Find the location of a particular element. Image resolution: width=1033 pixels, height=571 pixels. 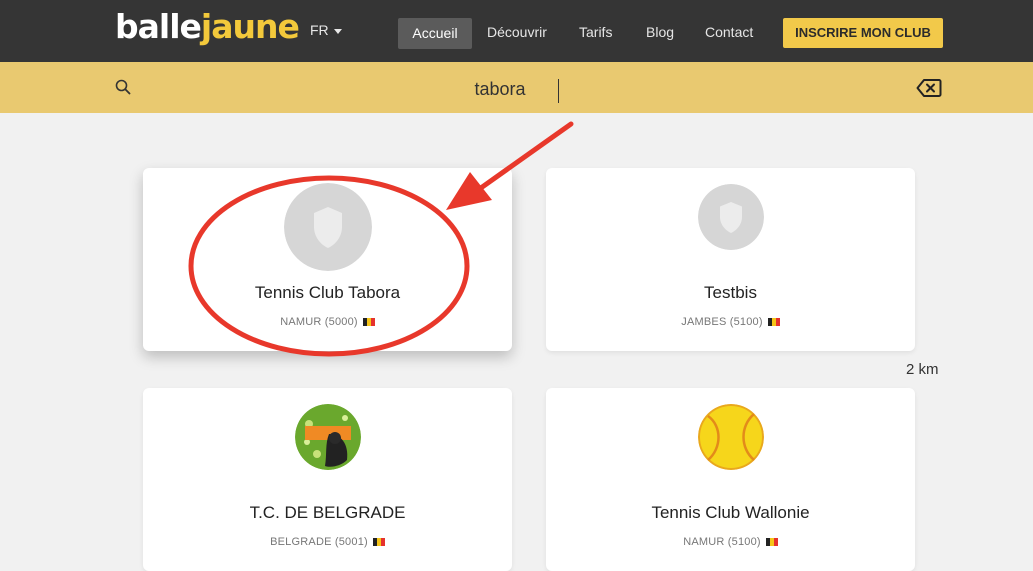

text-cursor is located at coordinates (558, 91).